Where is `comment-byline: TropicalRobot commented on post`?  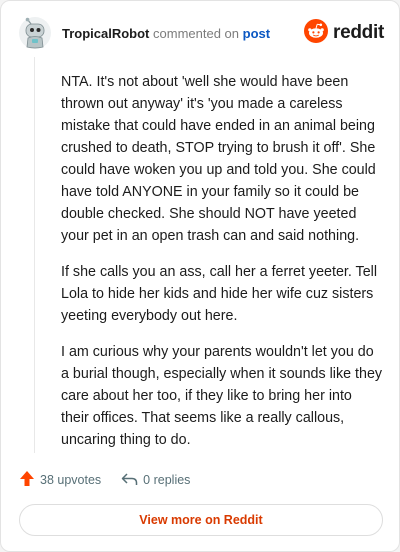 comment-byline: TropicalRobot commented on post is located at coordinates (166, 34).